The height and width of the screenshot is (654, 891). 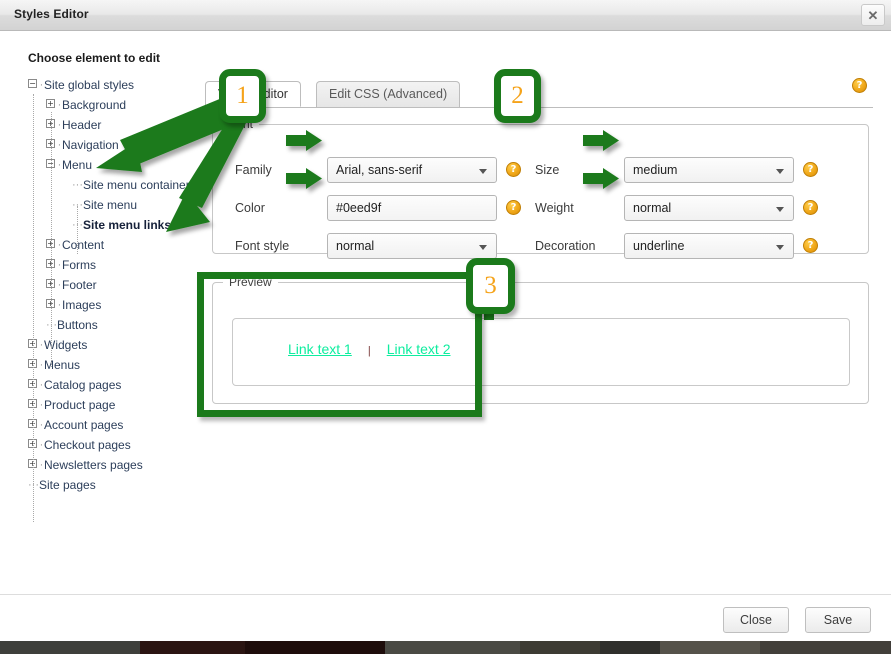 What do you see at coordinates (445, 15) in the screenshot?
I see `dialog-titlebar: Styles Editor ✕` at bounding box center [445, 15].